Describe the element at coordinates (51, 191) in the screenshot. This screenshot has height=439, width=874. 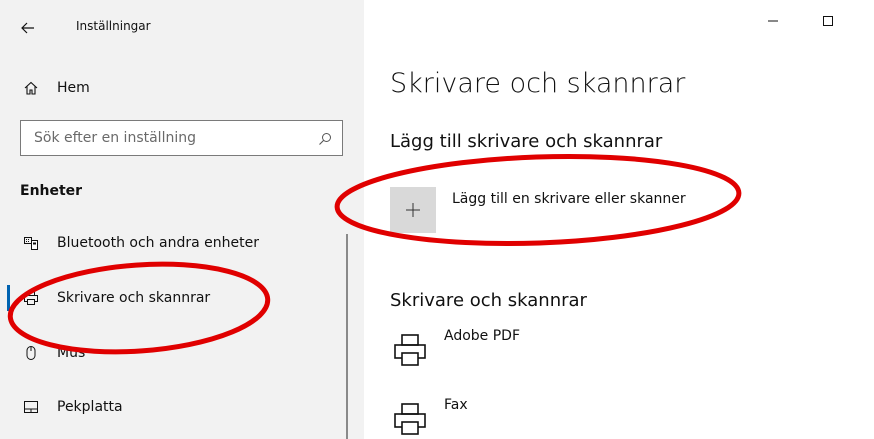
I see `section-title: Enheter` at that location.